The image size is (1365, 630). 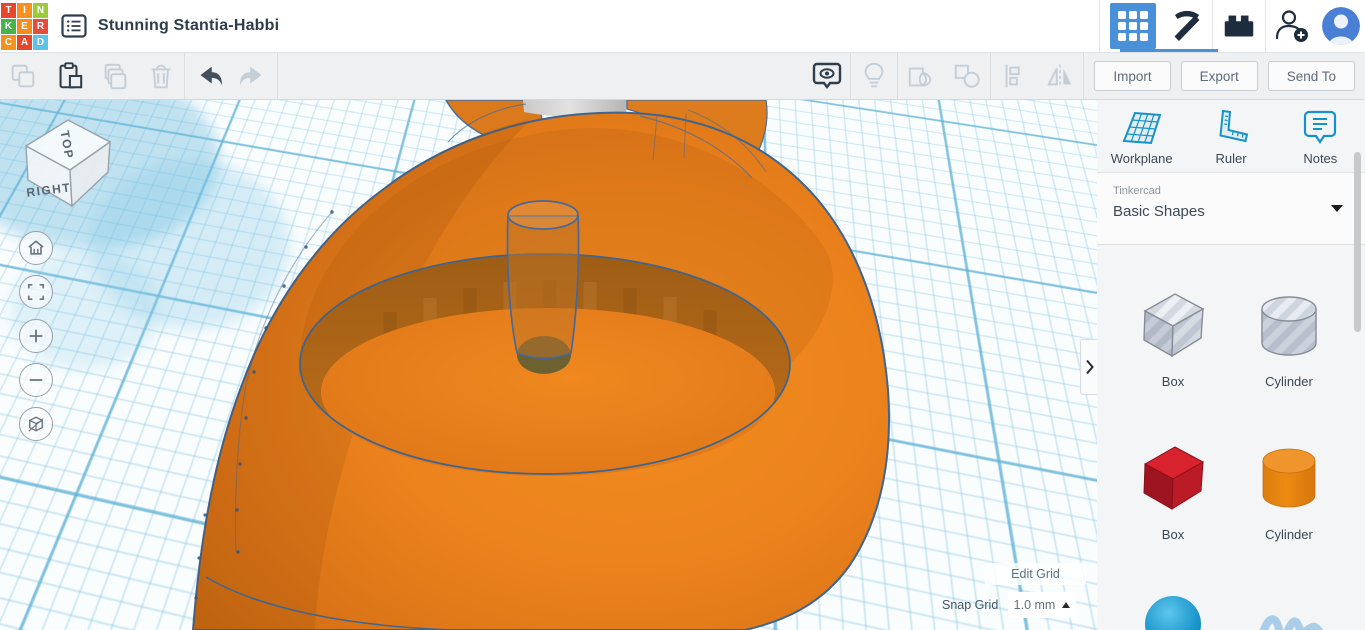 What do you see at coordinates (1066, 605) in the screenshot?
I see `caret-up-icon` at bounding box center [1066, 605].